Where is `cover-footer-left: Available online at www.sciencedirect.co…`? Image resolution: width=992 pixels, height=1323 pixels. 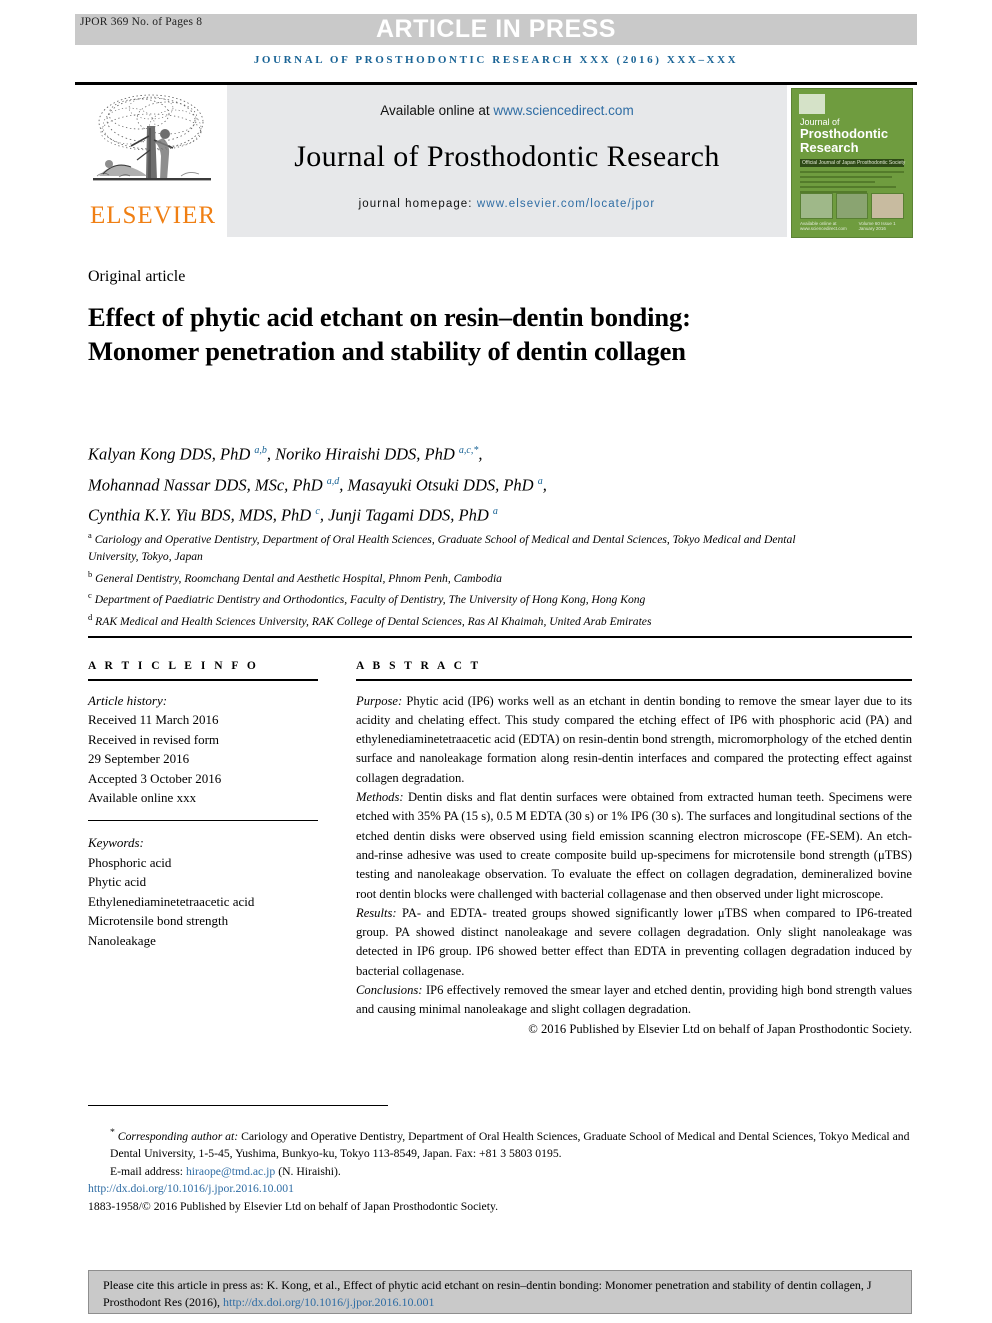 cover-footer-left: Available online at www.sciencedirect.co… is located at coordinates (823, 226).